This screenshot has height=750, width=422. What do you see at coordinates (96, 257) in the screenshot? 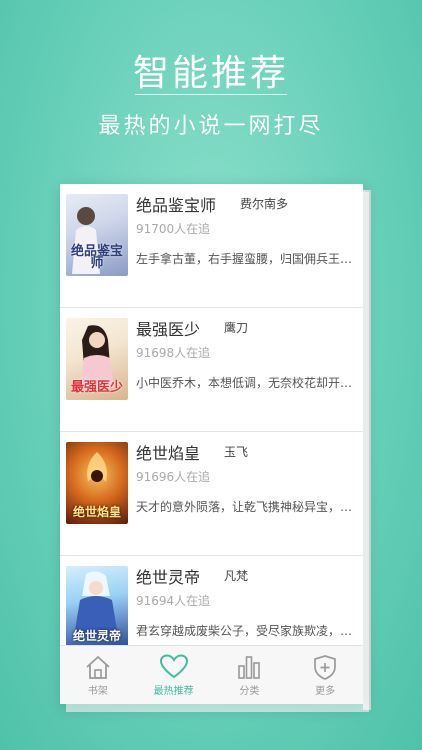
I see `cover-title: 绝品鉴宝师` at bounding box center [96, 257].